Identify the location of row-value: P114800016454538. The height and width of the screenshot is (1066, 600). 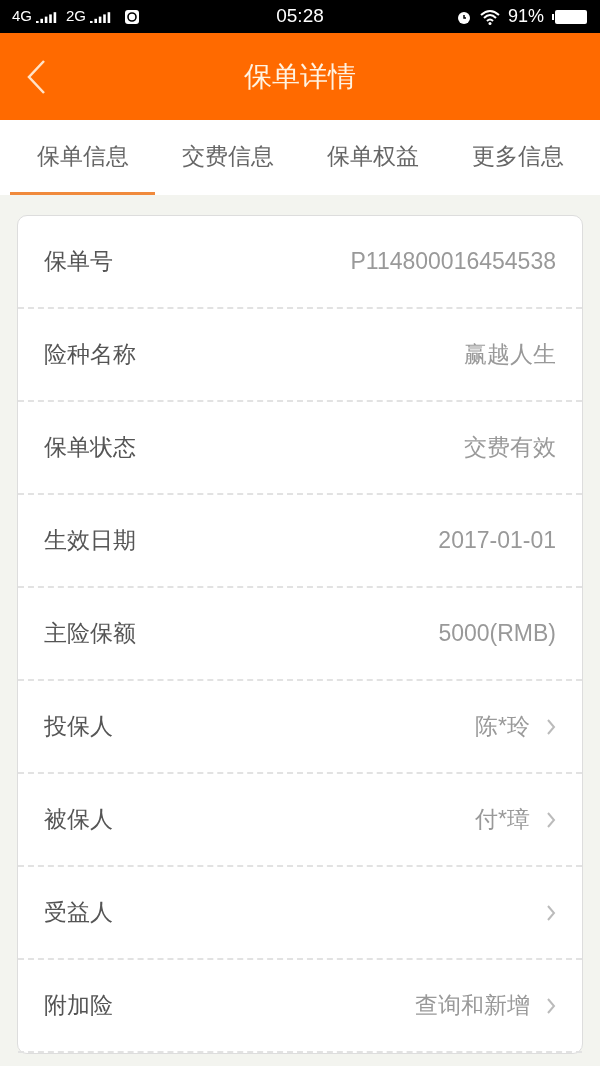
(453, 262).